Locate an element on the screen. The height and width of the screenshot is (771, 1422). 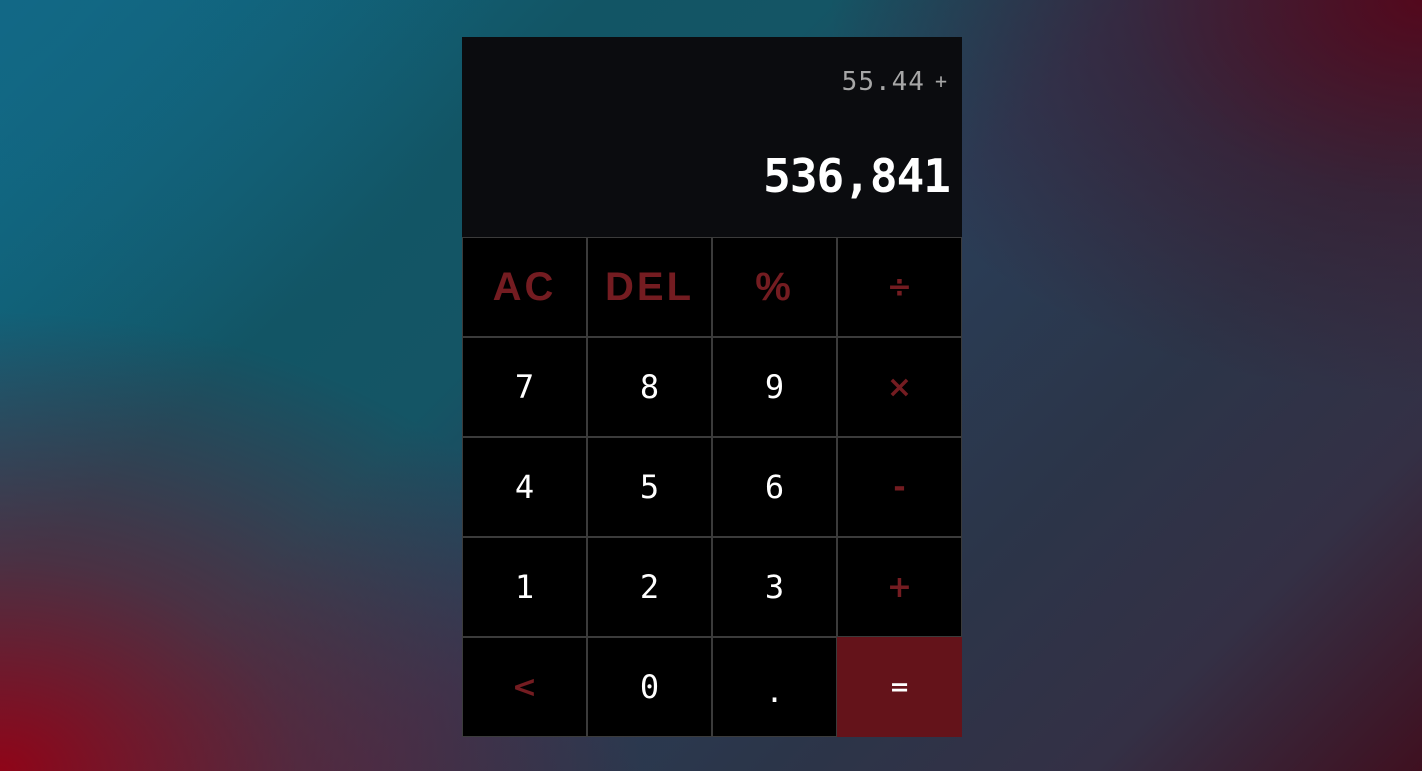
digit-9-button: 9 is located at coordinates (774, 387).